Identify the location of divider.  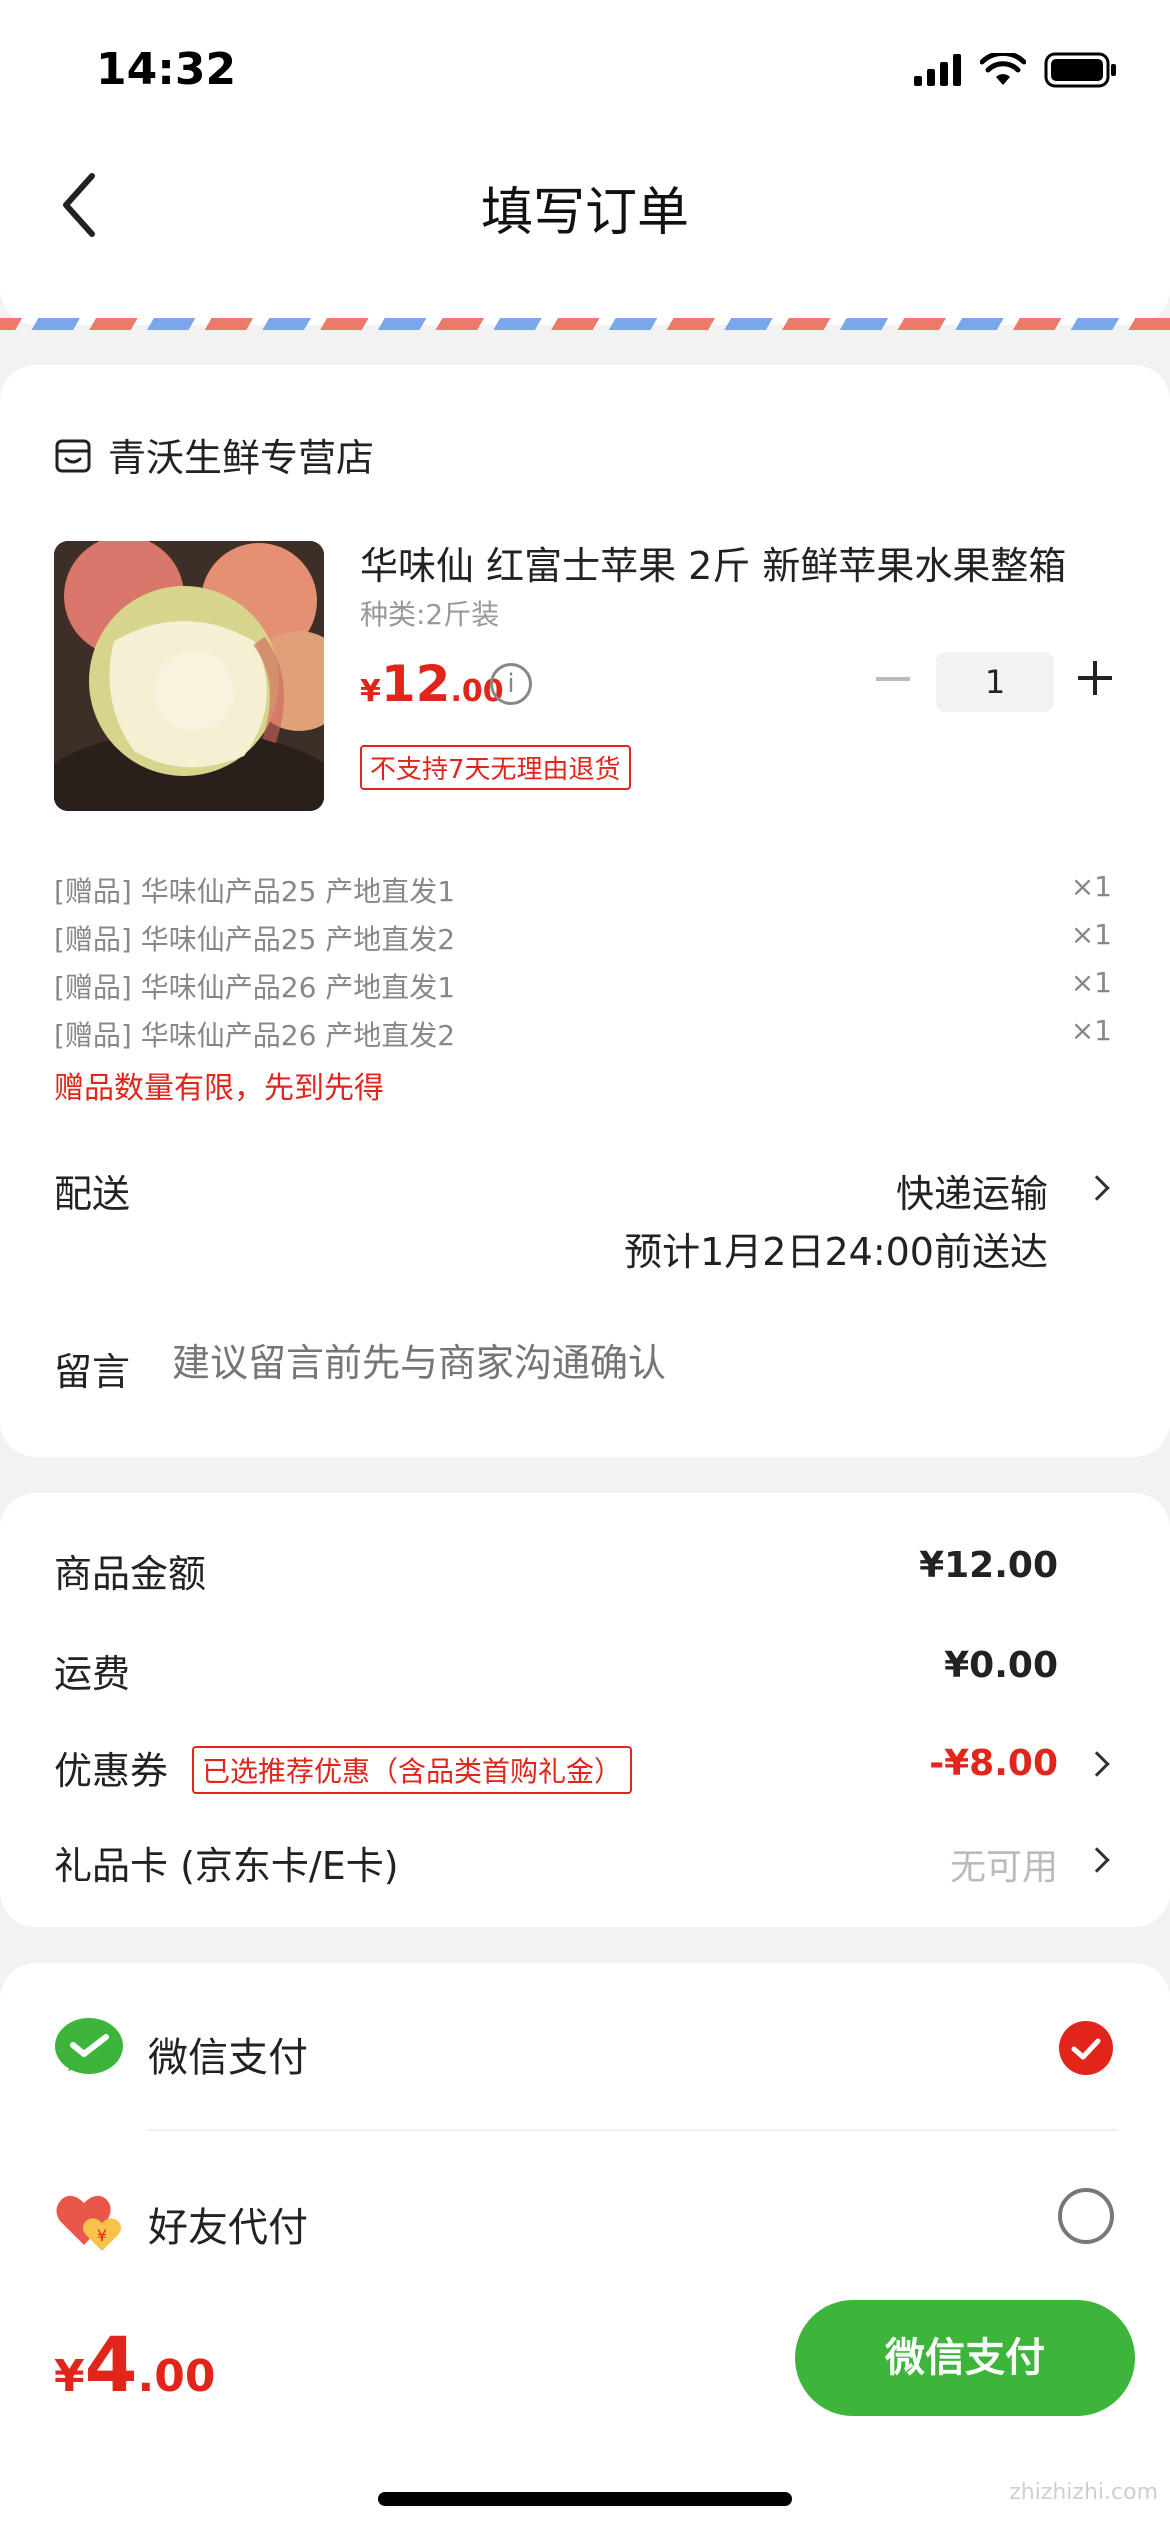
(633, 2130).